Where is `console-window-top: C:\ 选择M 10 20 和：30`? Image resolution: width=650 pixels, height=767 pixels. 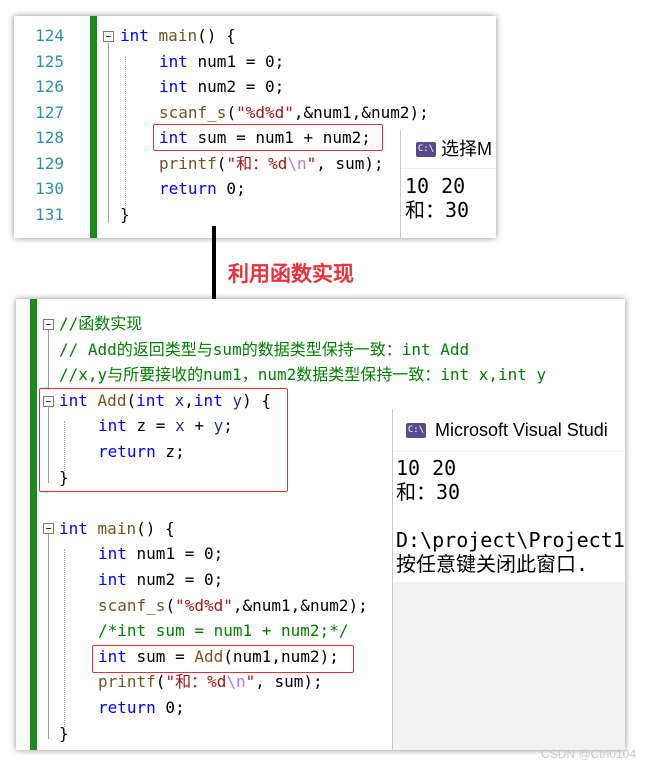 console-window-top: C:\ 选择M 10 20 和：30 is located at coordinates (448, 184).